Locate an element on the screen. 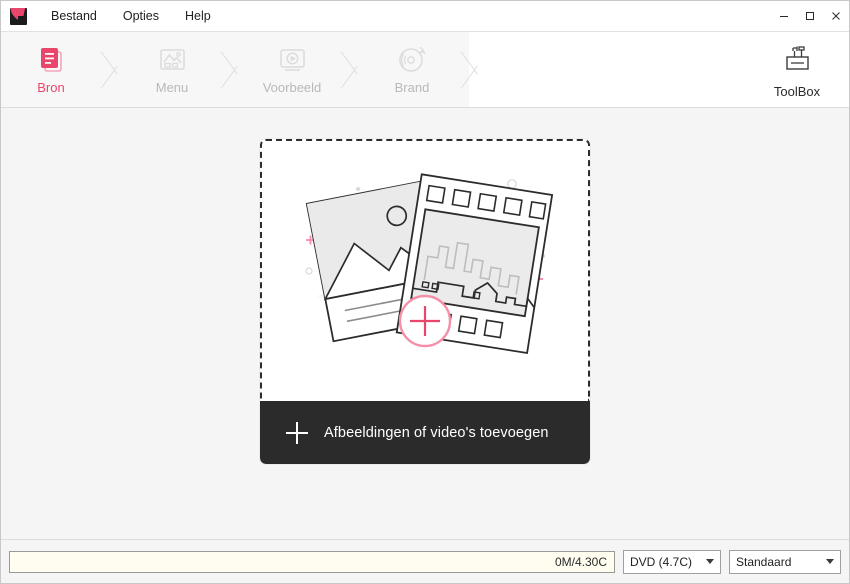  disc-type-select: DVD (4.7C) is located at coordinates (672, 561).